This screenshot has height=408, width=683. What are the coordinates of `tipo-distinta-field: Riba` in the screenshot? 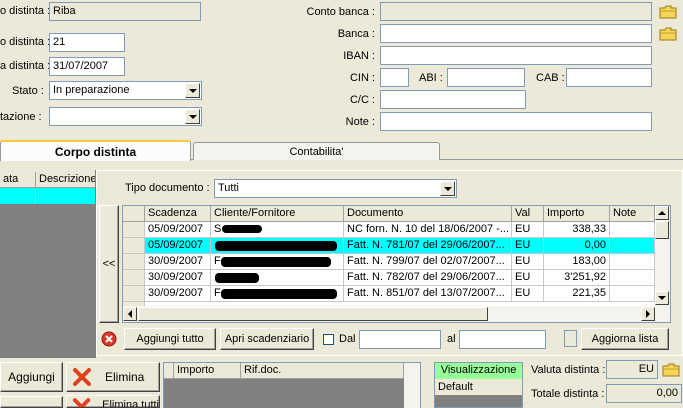 It's located at (125, 11).